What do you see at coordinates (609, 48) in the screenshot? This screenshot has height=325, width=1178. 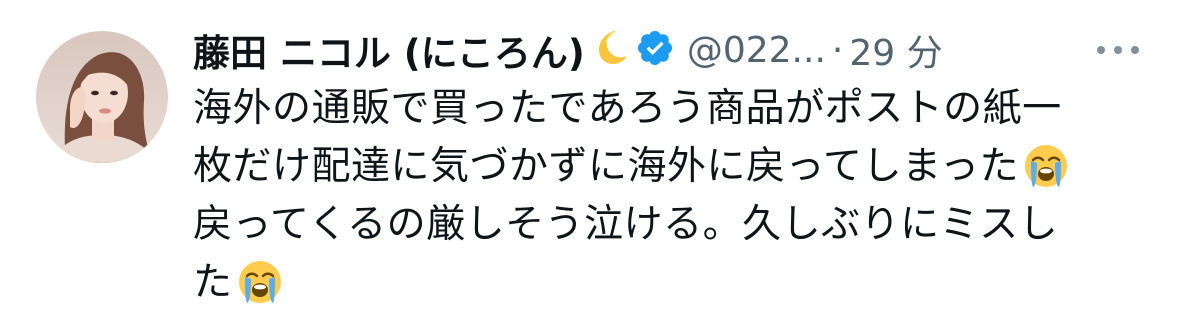 I see `crescent-moon-icon` at bounding box center [609, 48].